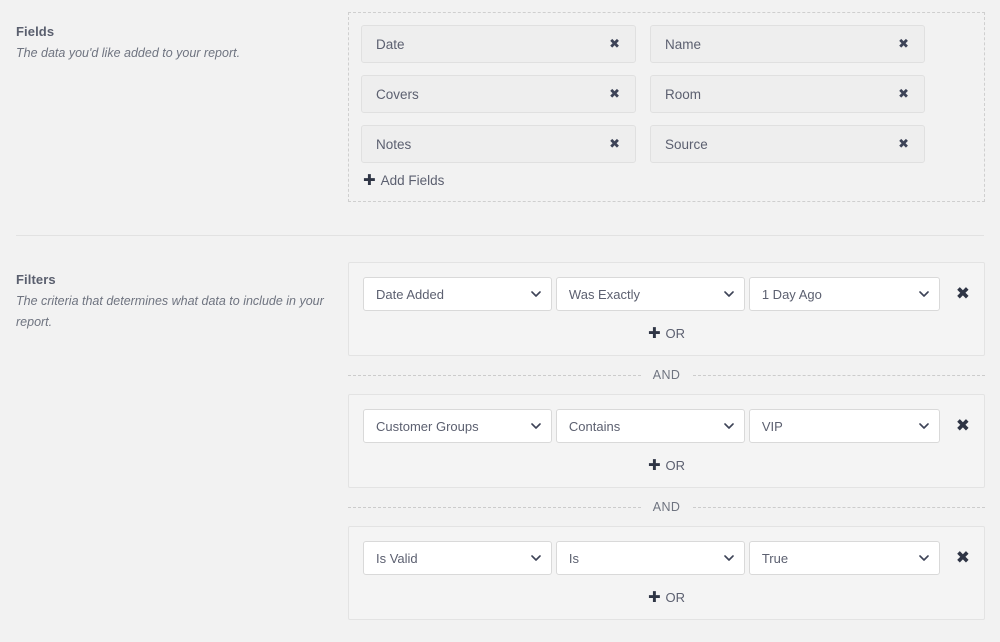 Image resolution: width=1000 pixels, height=642 pixels. I want to click on add-fields-button: ✚ Add Fields, so click(404, 180).